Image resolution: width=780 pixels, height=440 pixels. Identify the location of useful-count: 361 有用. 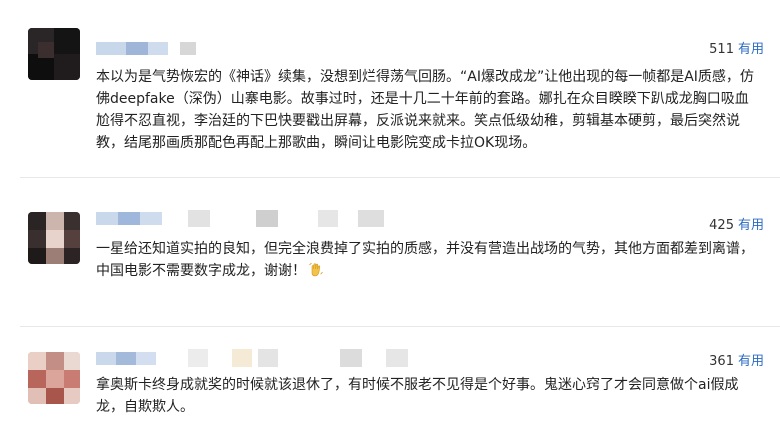
(736, 359).